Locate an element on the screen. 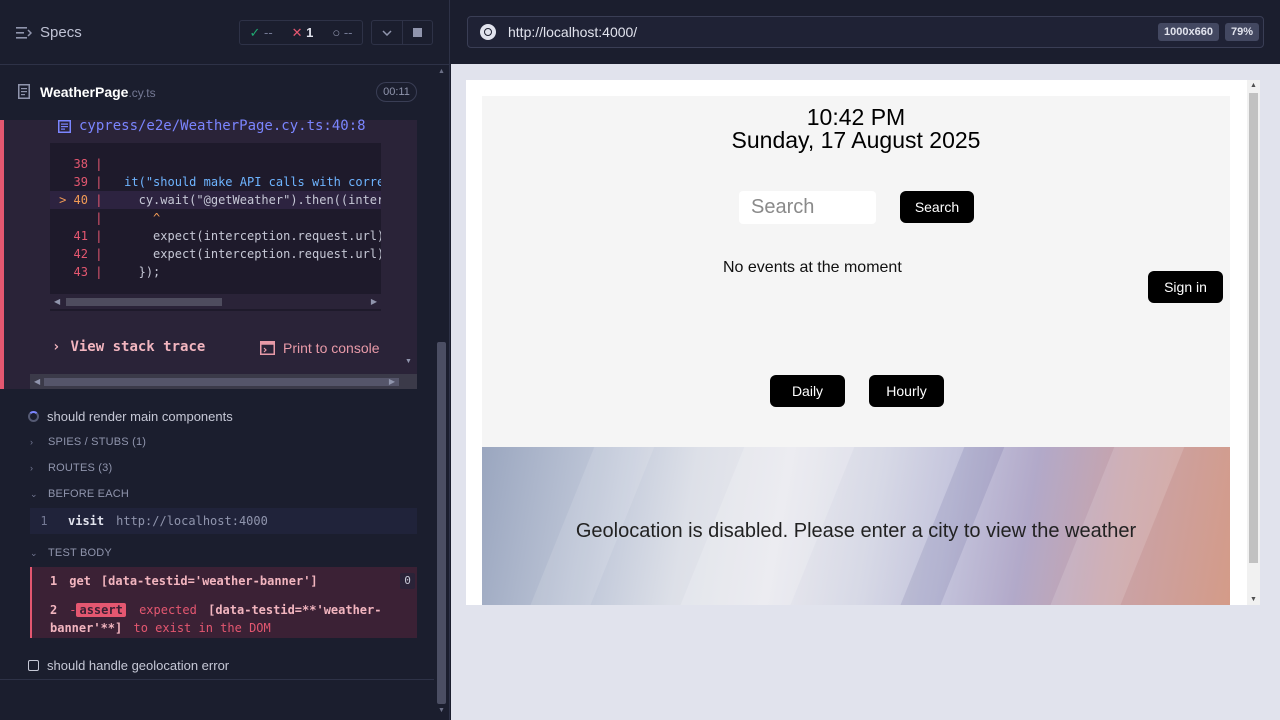 The width and height of the screenshot is (1280, 720). test-body-section: ⌄ TEST BODY is located at coordinates (71, 553).